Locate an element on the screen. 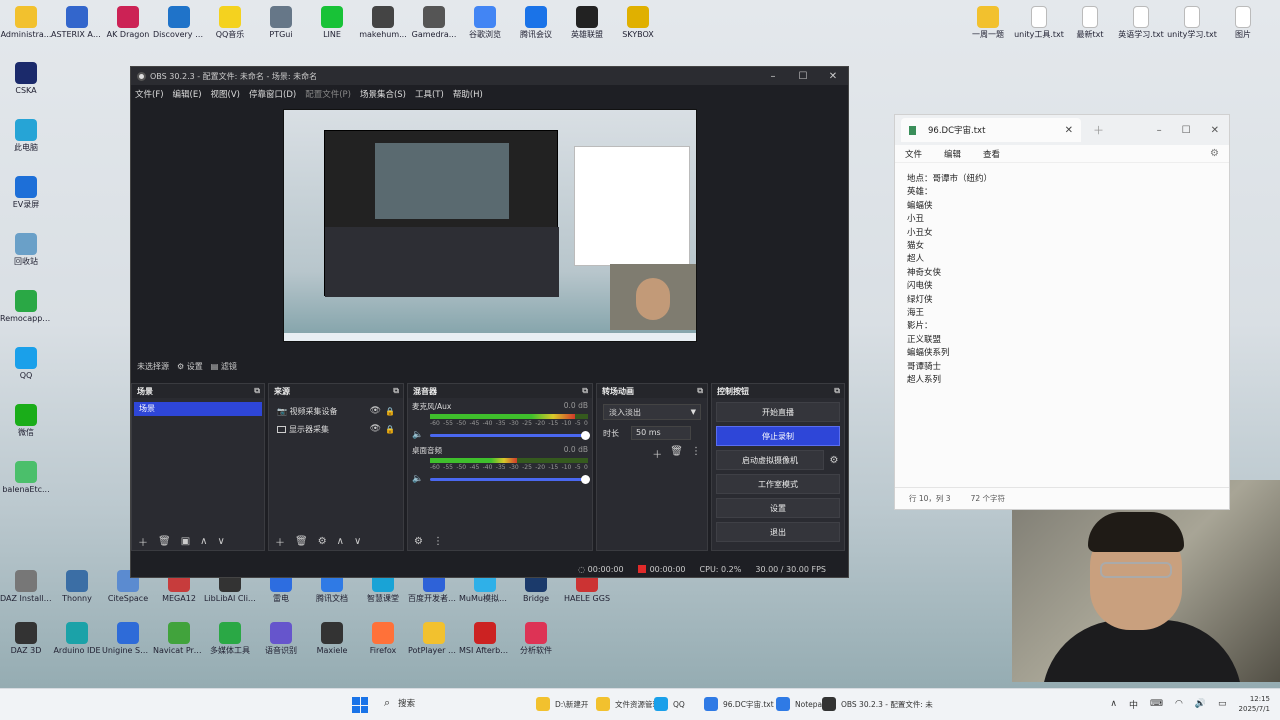 The width and height of the screenshot is (1280, 720). desktop-icon: 腾讯会议 is located at coordinates (536, 22).